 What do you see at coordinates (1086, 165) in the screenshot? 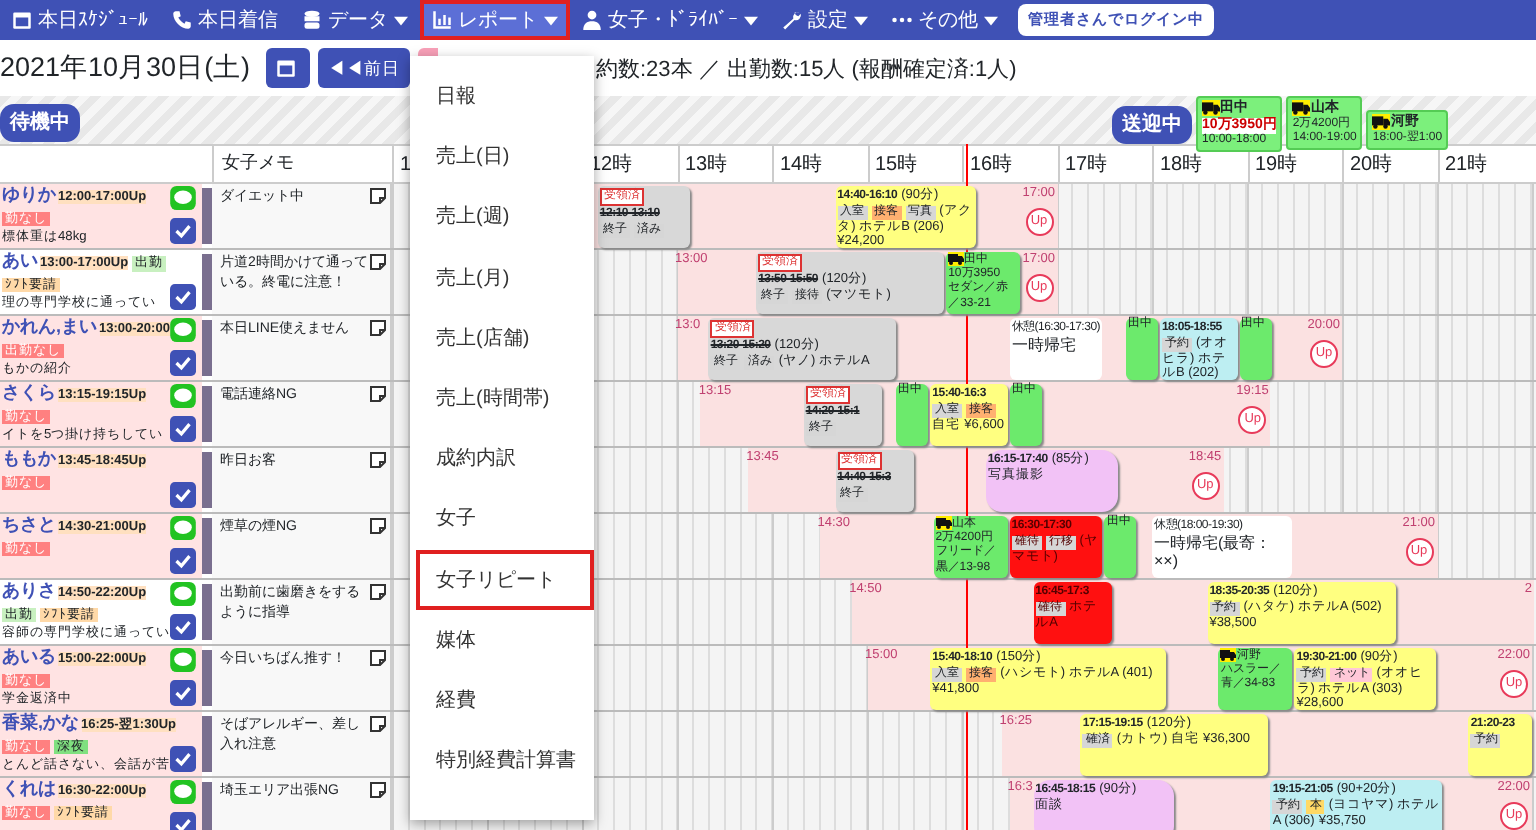
I see `hour-header: 17時` at bounding box center [1086, 165].